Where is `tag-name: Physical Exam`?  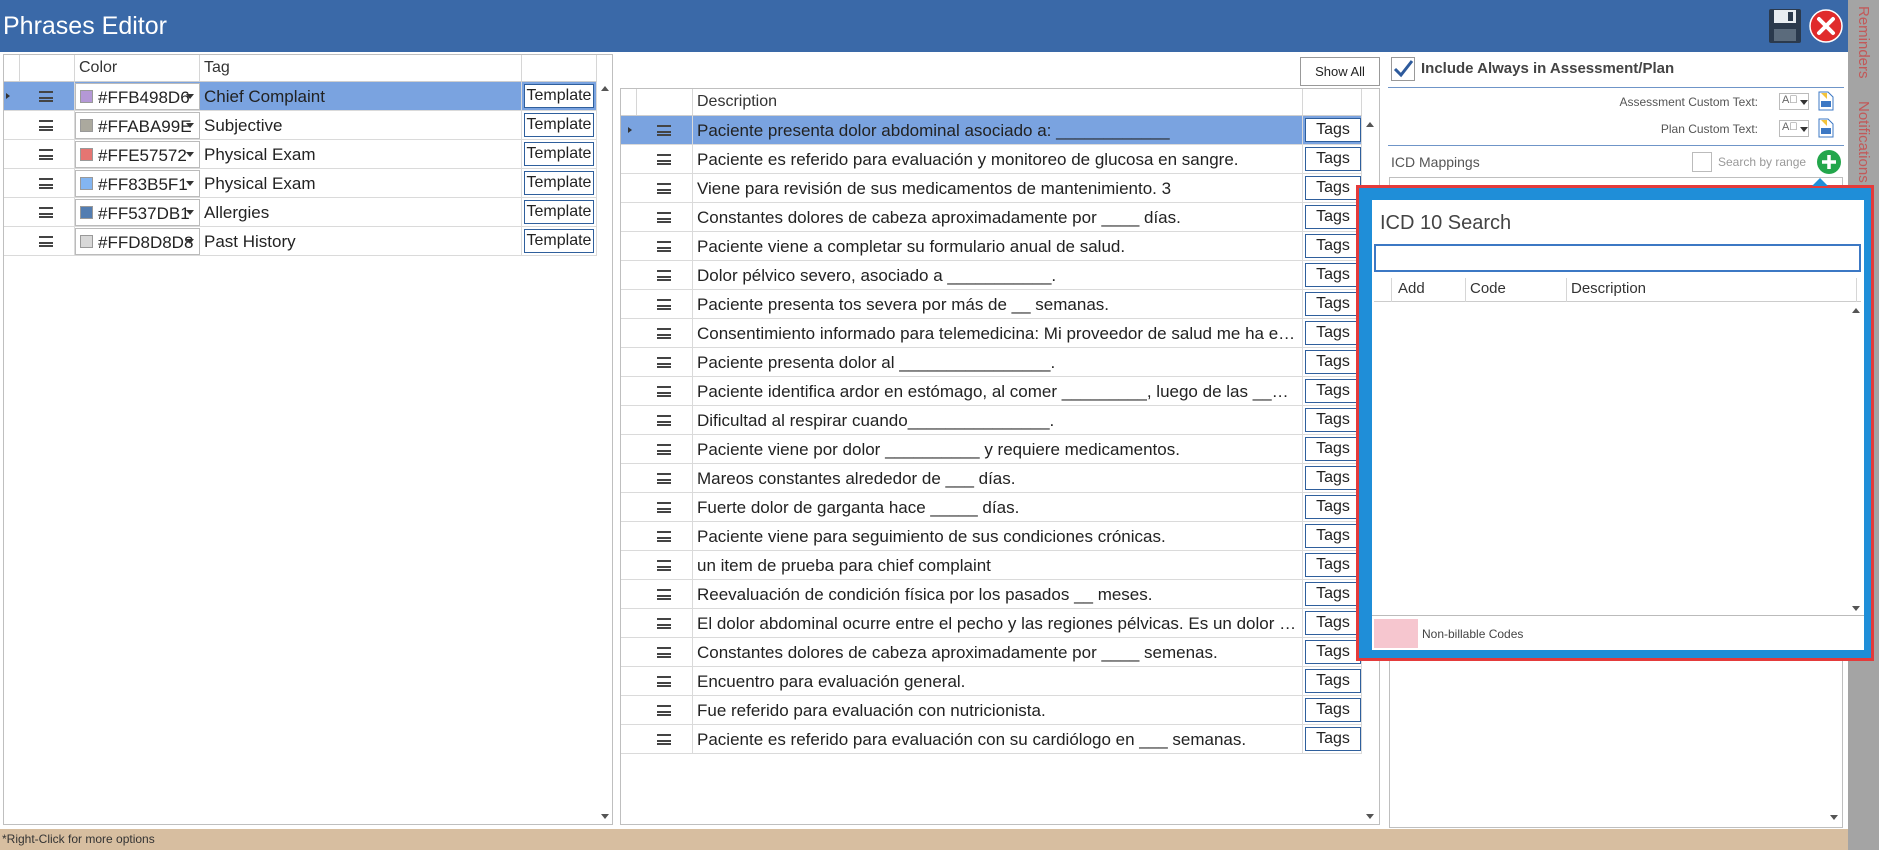 tag-name: Physical Exam is located at coordinates (361, 183).